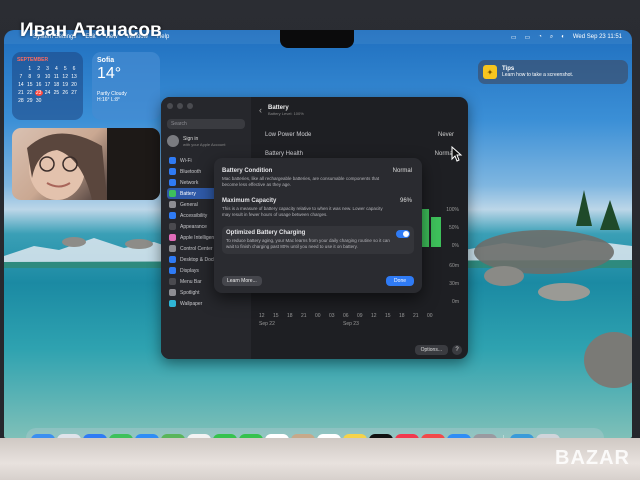 The image size is (640, 480). What do you see at coordinates (126, 86) in the screenshot?
I see `weather-widget: Sofia 14° Partly Cloudy H:16° L:8°` at bounding box center [126, 86].